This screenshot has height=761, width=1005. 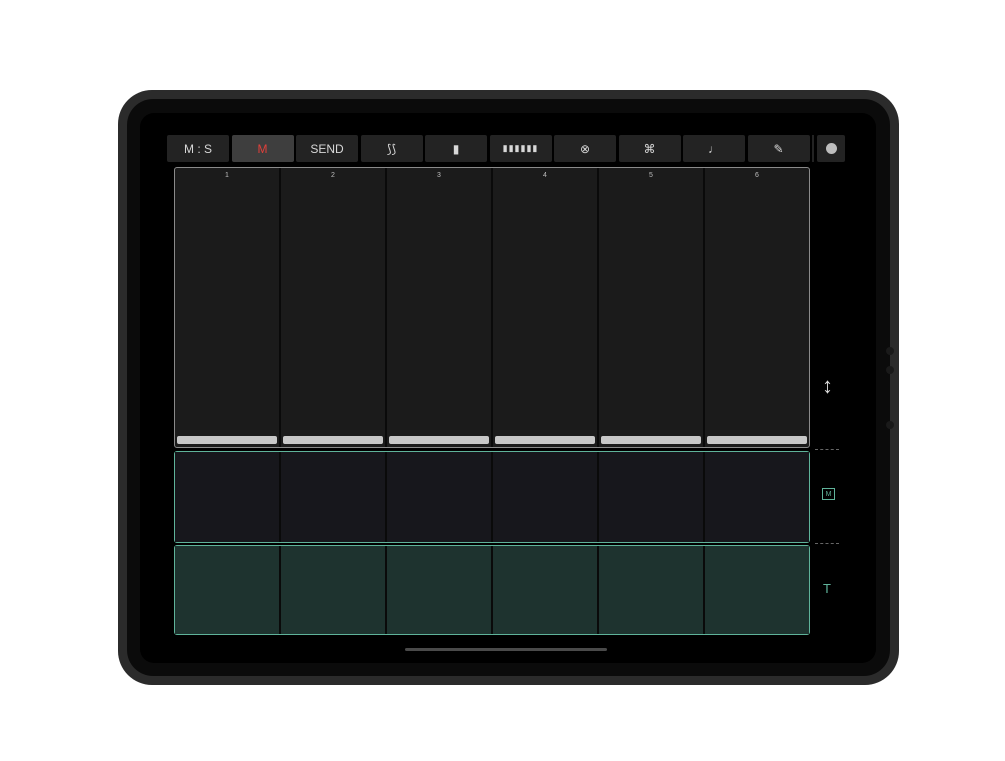 I want to click on multi-bar-icon: ▮▮▮▮▮▮, so click(x=520, y=148).